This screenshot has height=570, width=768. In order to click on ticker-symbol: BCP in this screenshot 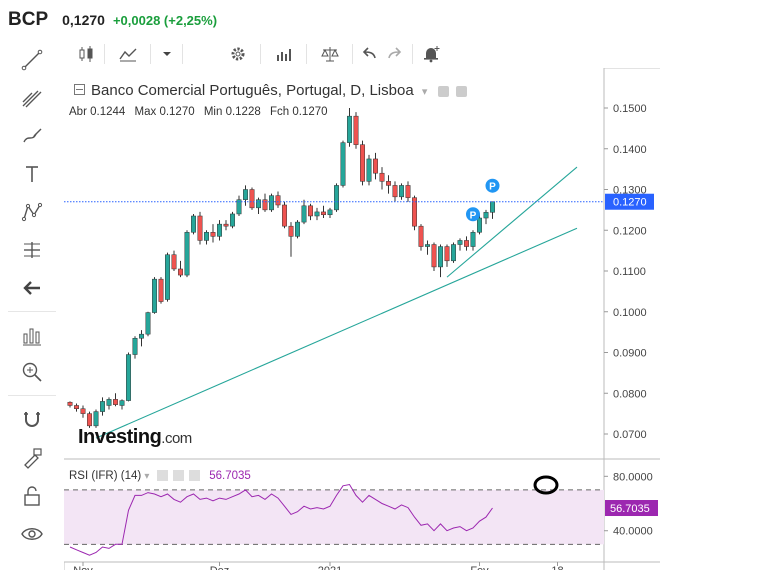, I will do `click(28, 19)`.